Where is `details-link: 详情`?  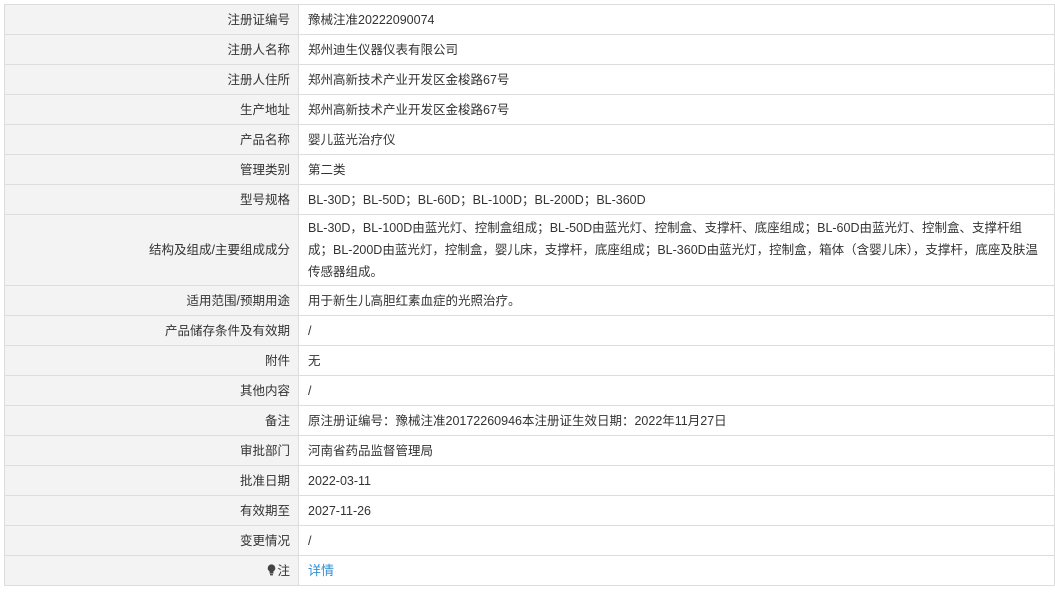 details-link: 详情 is located at coordinates (321, 570).